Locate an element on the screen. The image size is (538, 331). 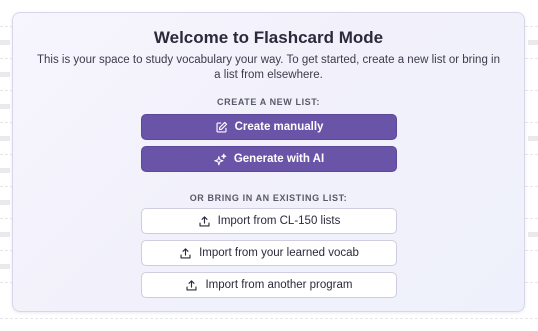
edit-icon is located at coordinates (221, 127).